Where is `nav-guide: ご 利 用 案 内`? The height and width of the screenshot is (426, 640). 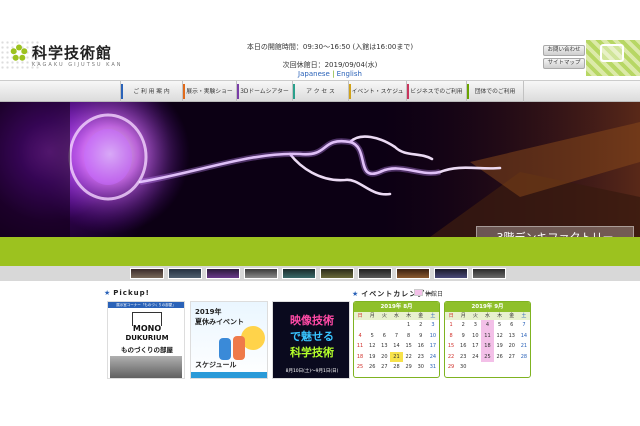
nav-guide: ご 利 用 案 内 is located at coordinates (151, 92).